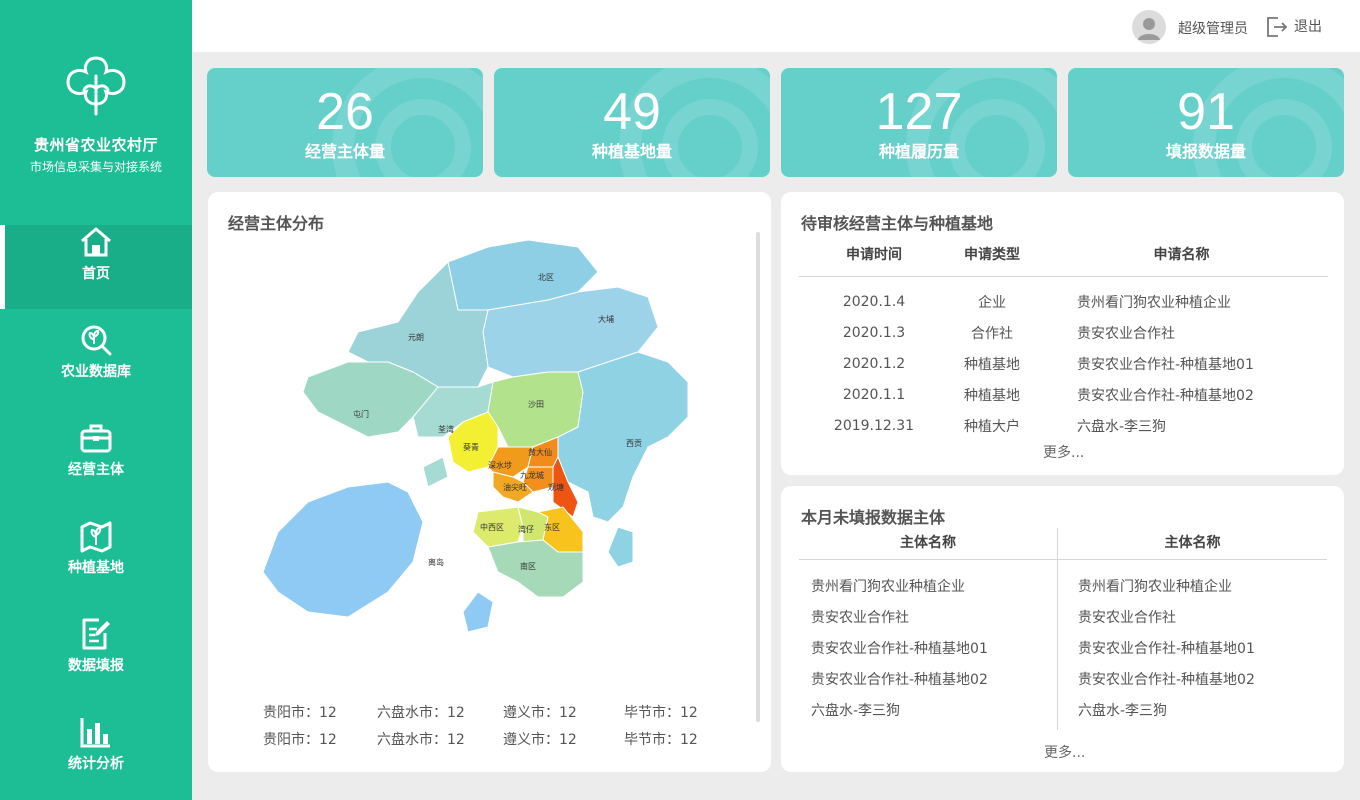 The image size is (1360, 800). Describe the element at coordinates (546, 277) in the screenshot. I see `map-label: 北区` at that location.